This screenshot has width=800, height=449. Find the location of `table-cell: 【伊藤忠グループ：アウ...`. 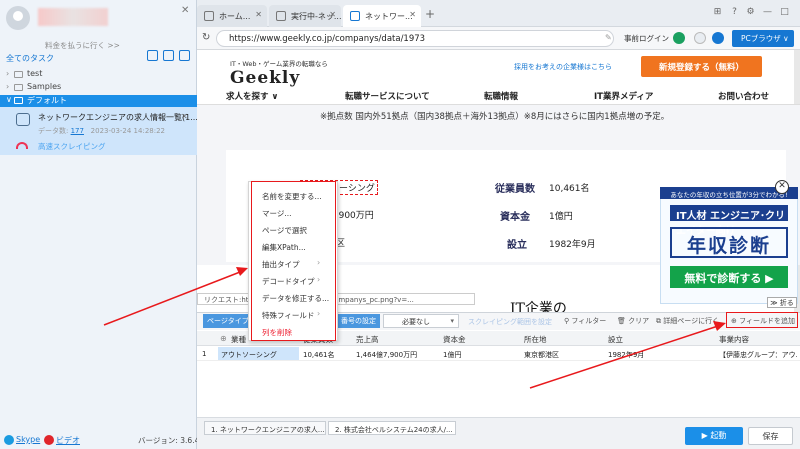

table-cell: 【伊藤忠グループ：アウ... is located at coordinates (758, 355).